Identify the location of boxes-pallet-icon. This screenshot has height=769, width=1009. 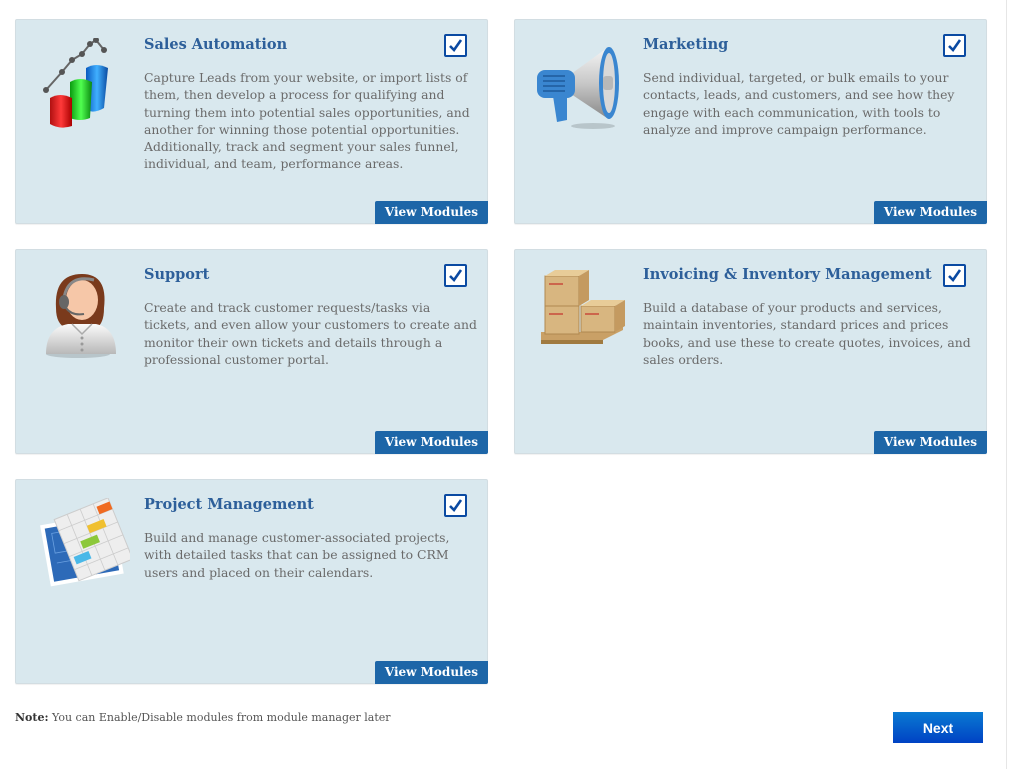
(583, 314).